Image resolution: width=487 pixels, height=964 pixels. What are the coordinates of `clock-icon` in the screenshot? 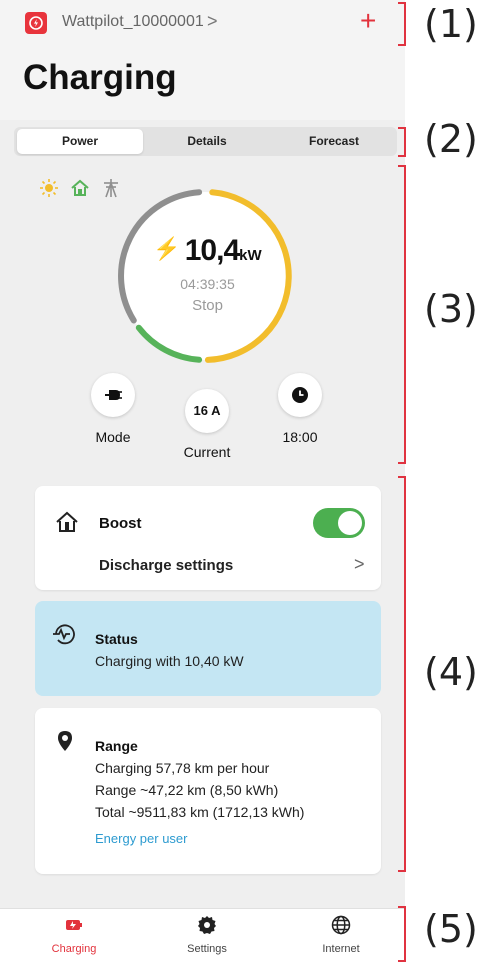 It's located at (300, 395).